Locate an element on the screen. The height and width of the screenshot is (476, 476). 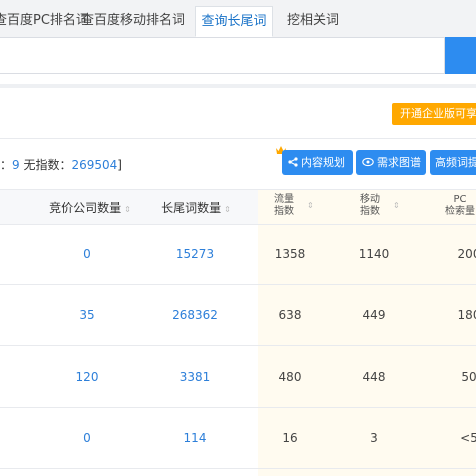
col-pc-label-1: PC is located at coordinates (460, 199).